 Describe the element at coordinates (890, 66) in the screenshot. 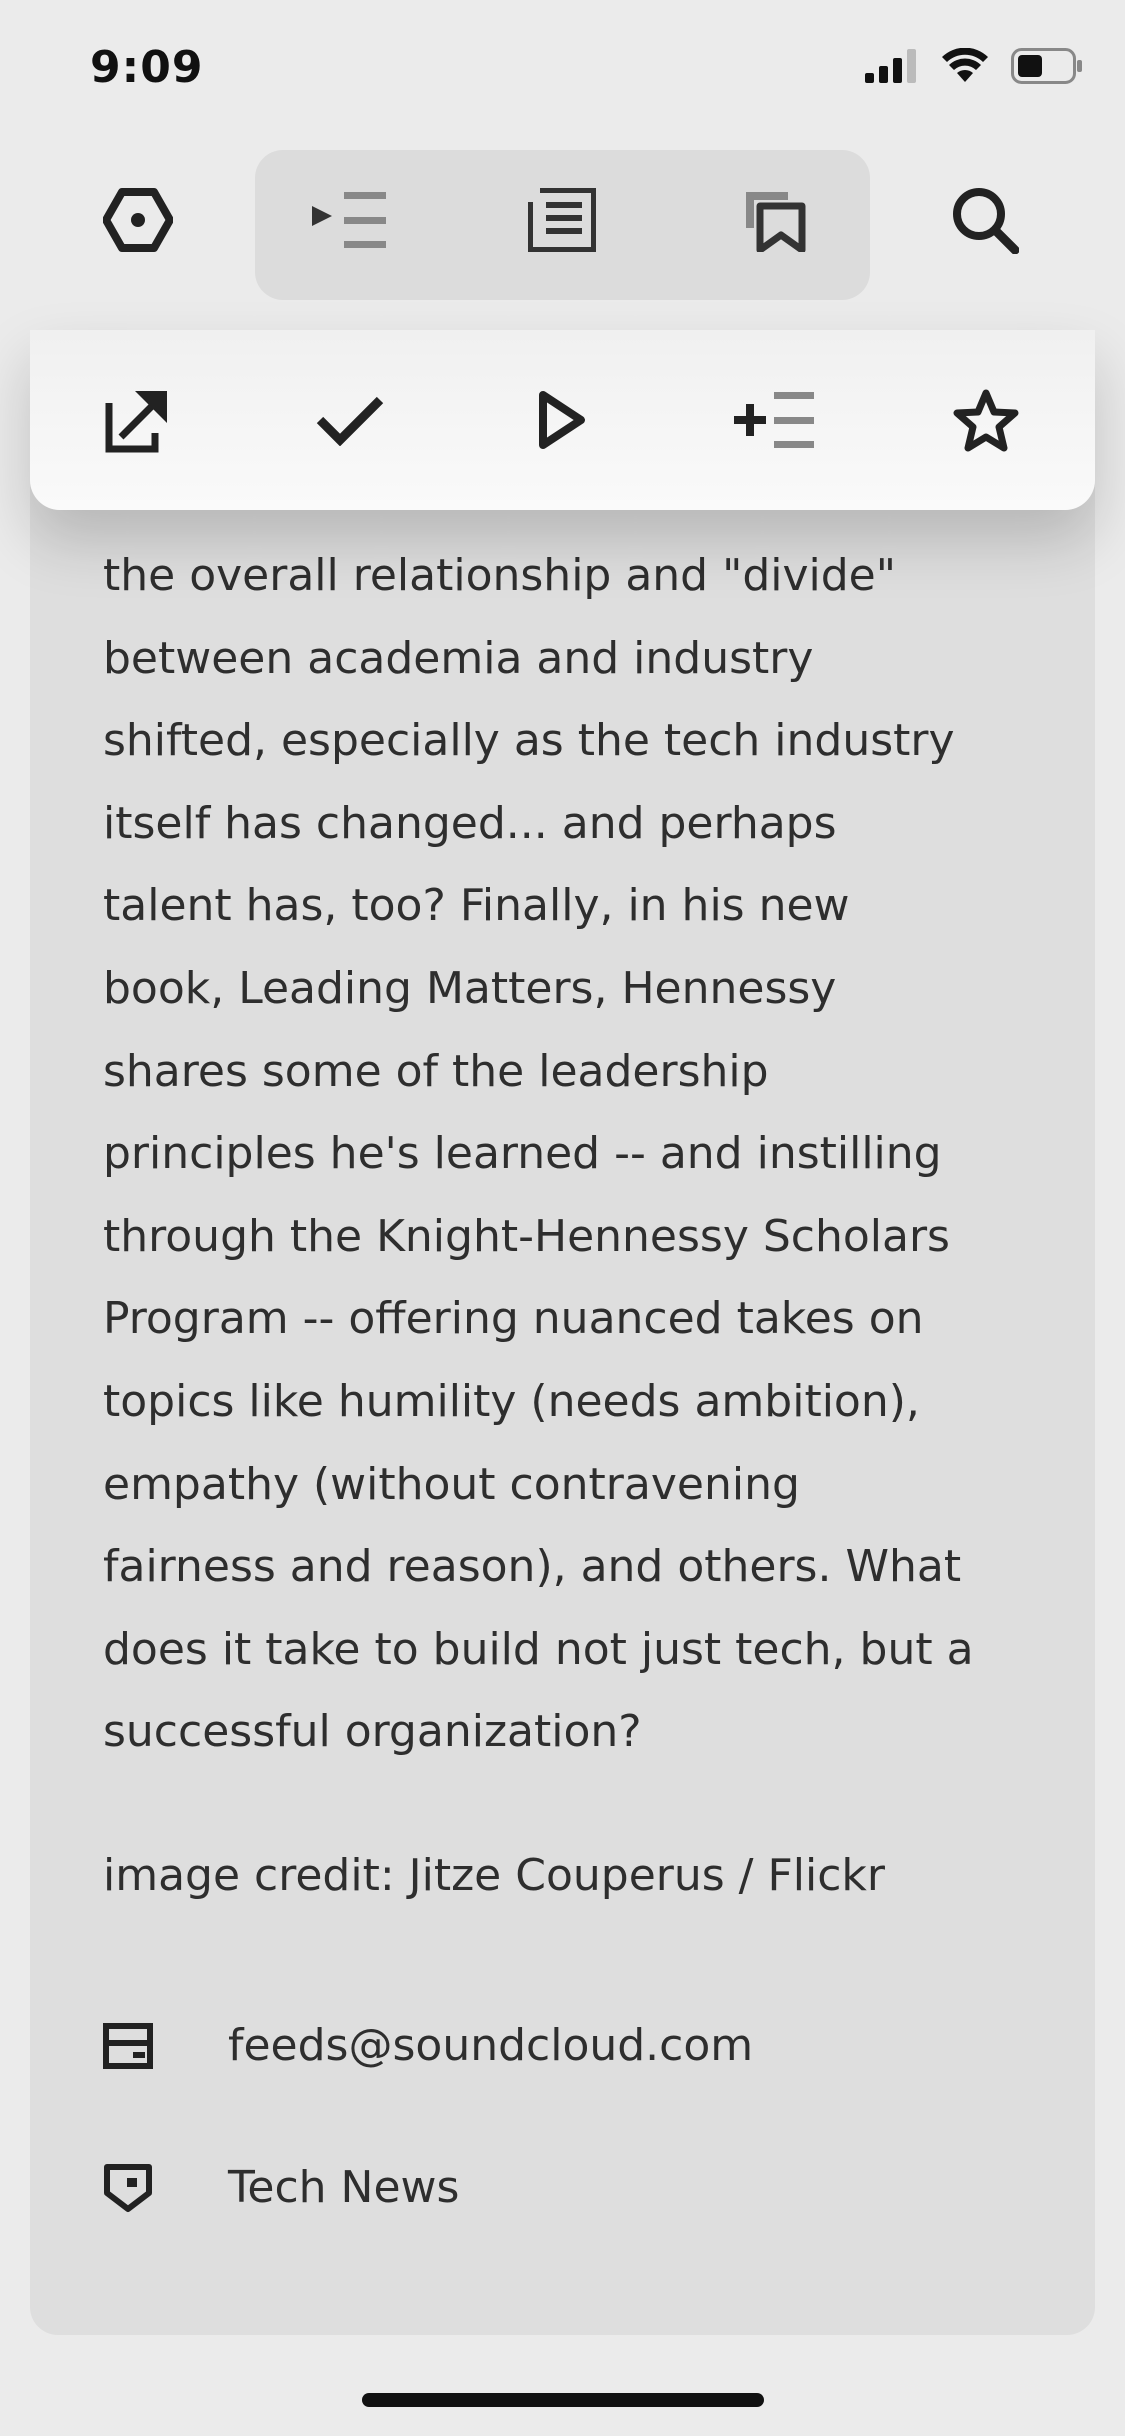

I see `cellular-signal-icon` at that location.